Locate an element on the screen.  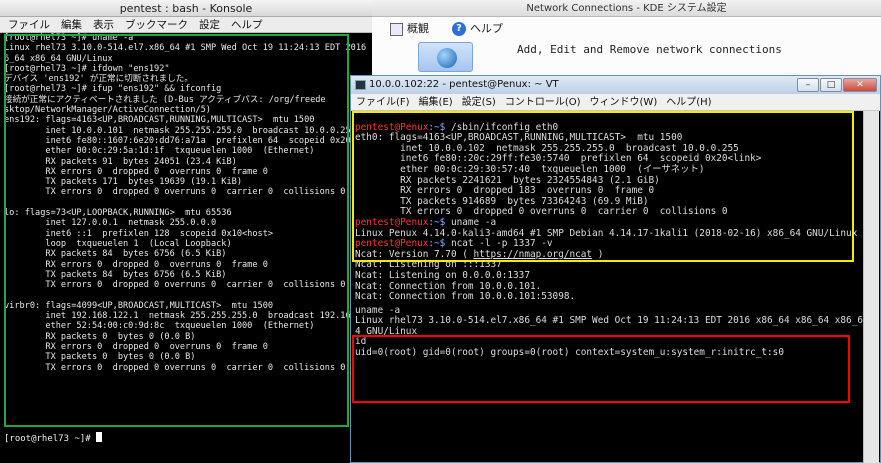
vt-menu-item-3: コントロール(O) is located at coordinates (543, 102).